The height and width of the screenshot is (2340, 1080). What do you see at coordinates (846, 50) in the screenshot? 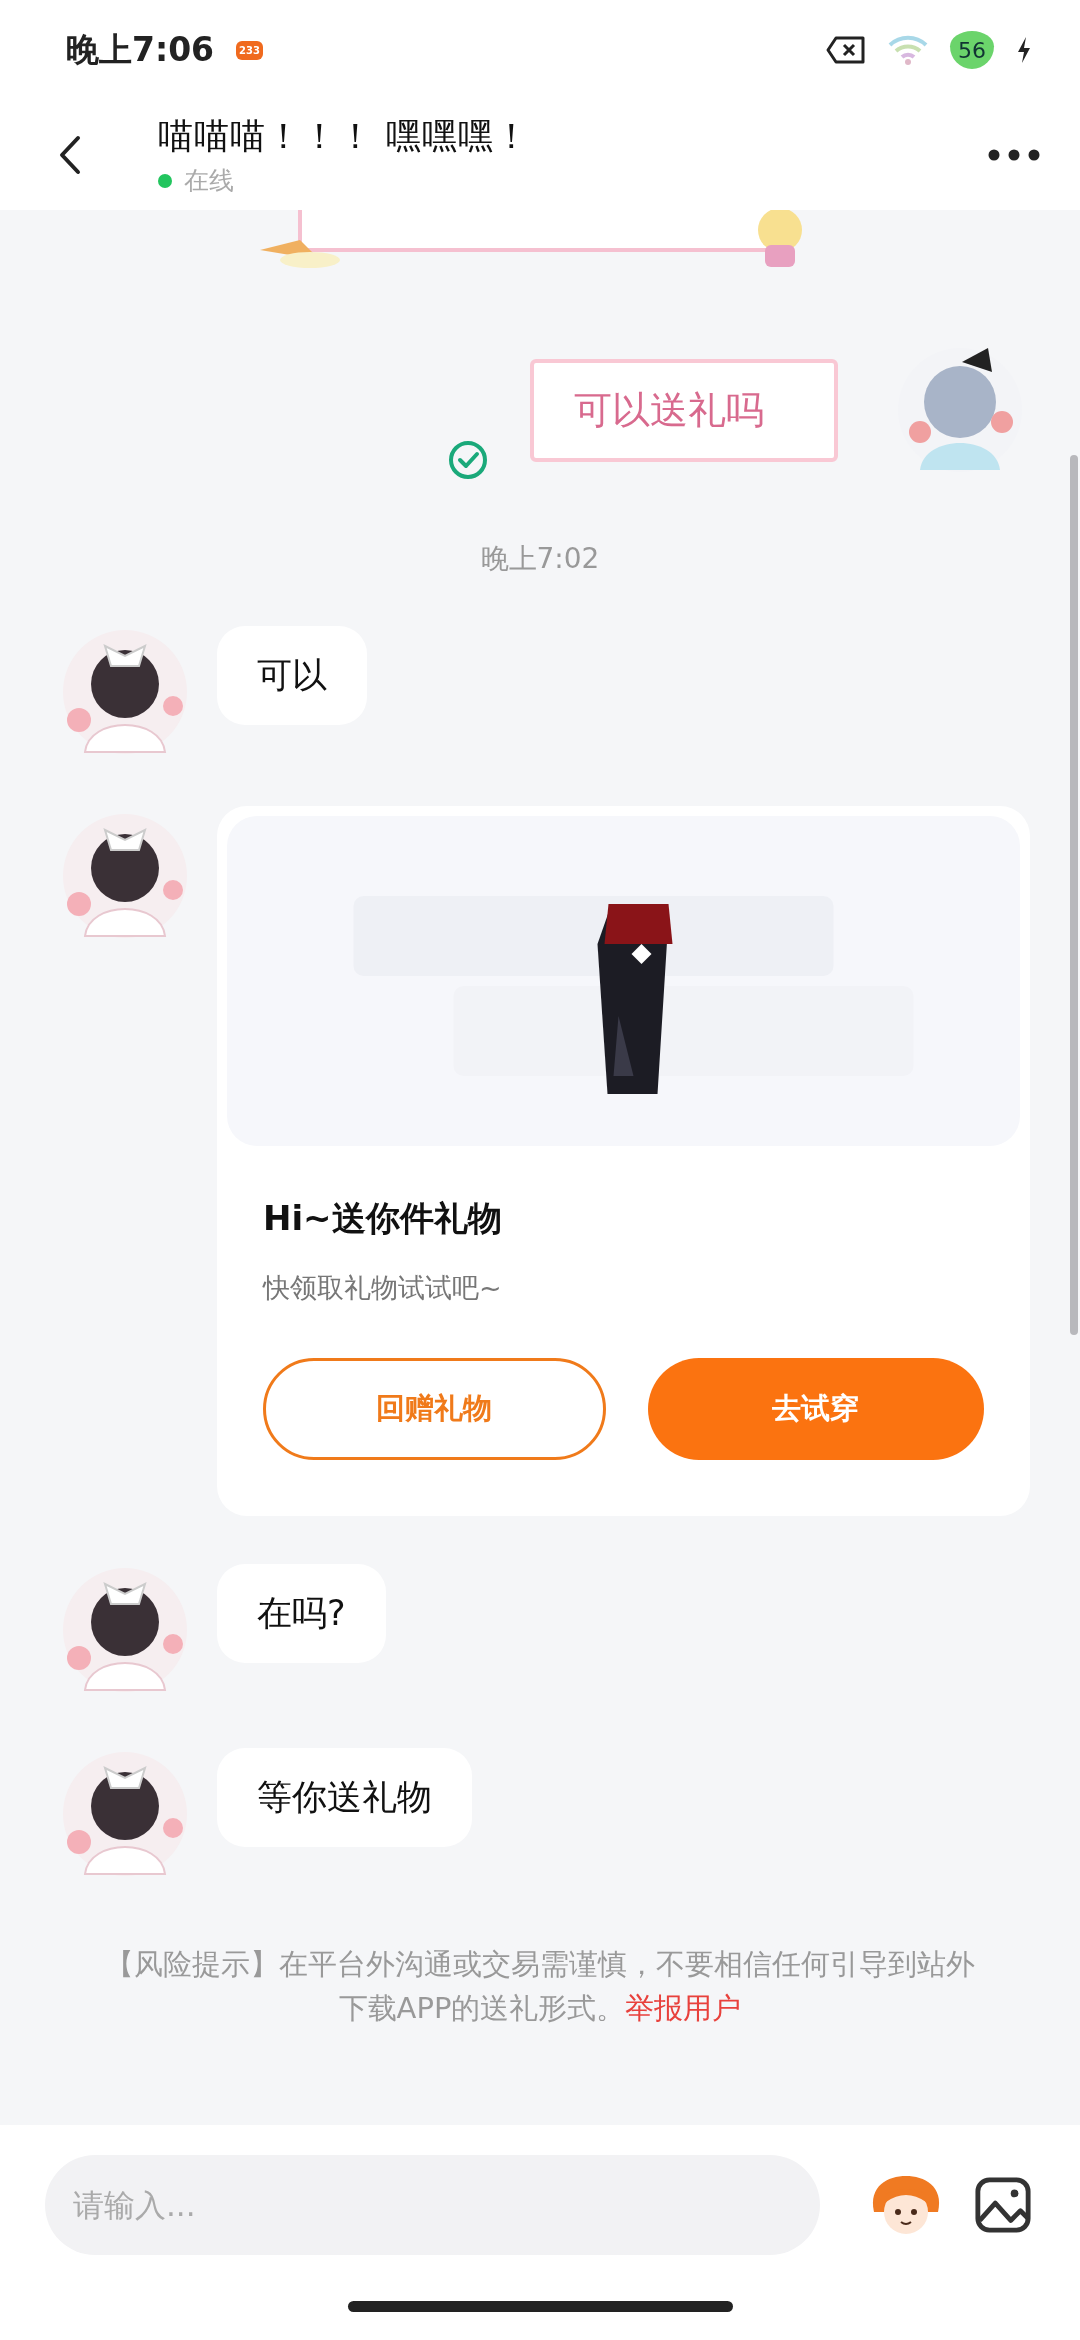
I see `no-sim-icon` at bounding box center [846, 50].